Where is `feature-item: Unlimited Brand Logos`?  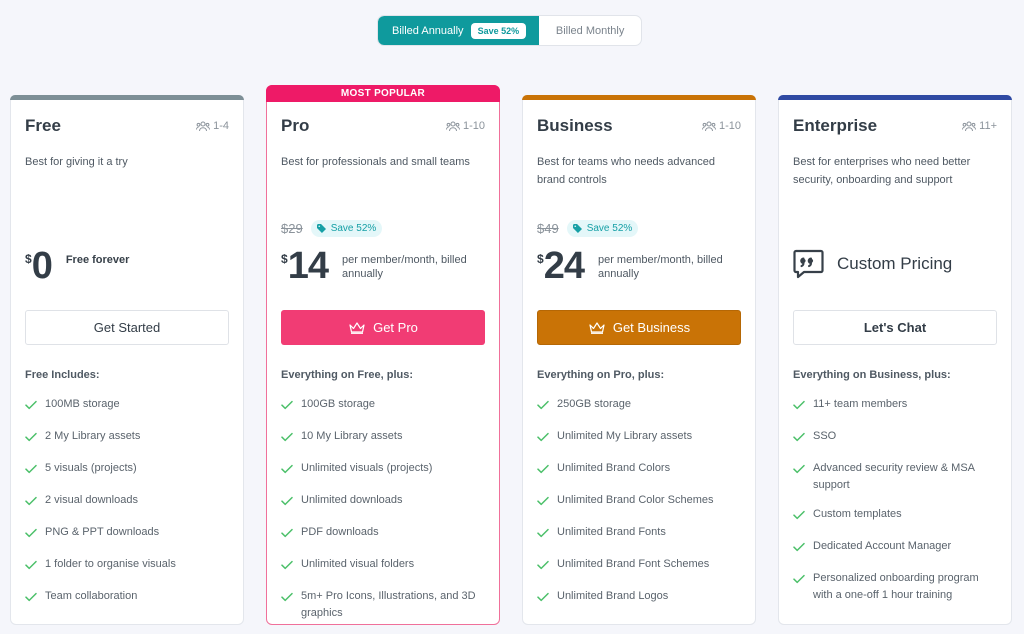 feature-item: Unlimited Brand Logos is located at coordinates (639, 598).